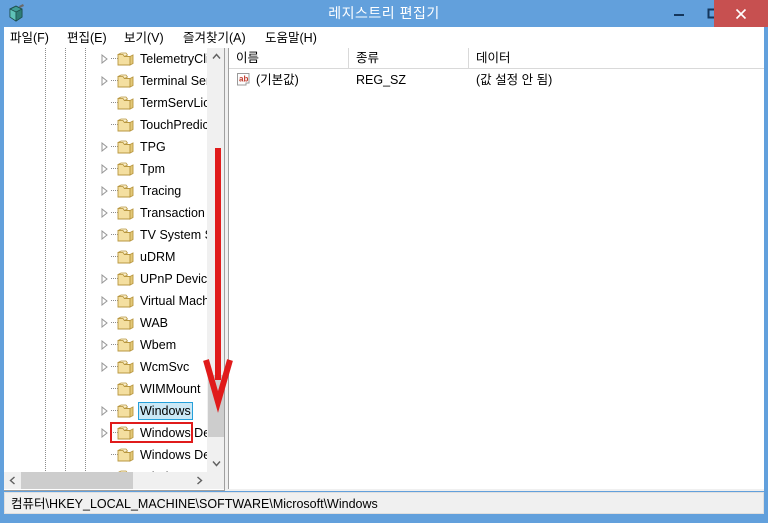 This screenshot has height=523, width=768. I want to click on tree-item: TelemetryClient, so click(106, 59).